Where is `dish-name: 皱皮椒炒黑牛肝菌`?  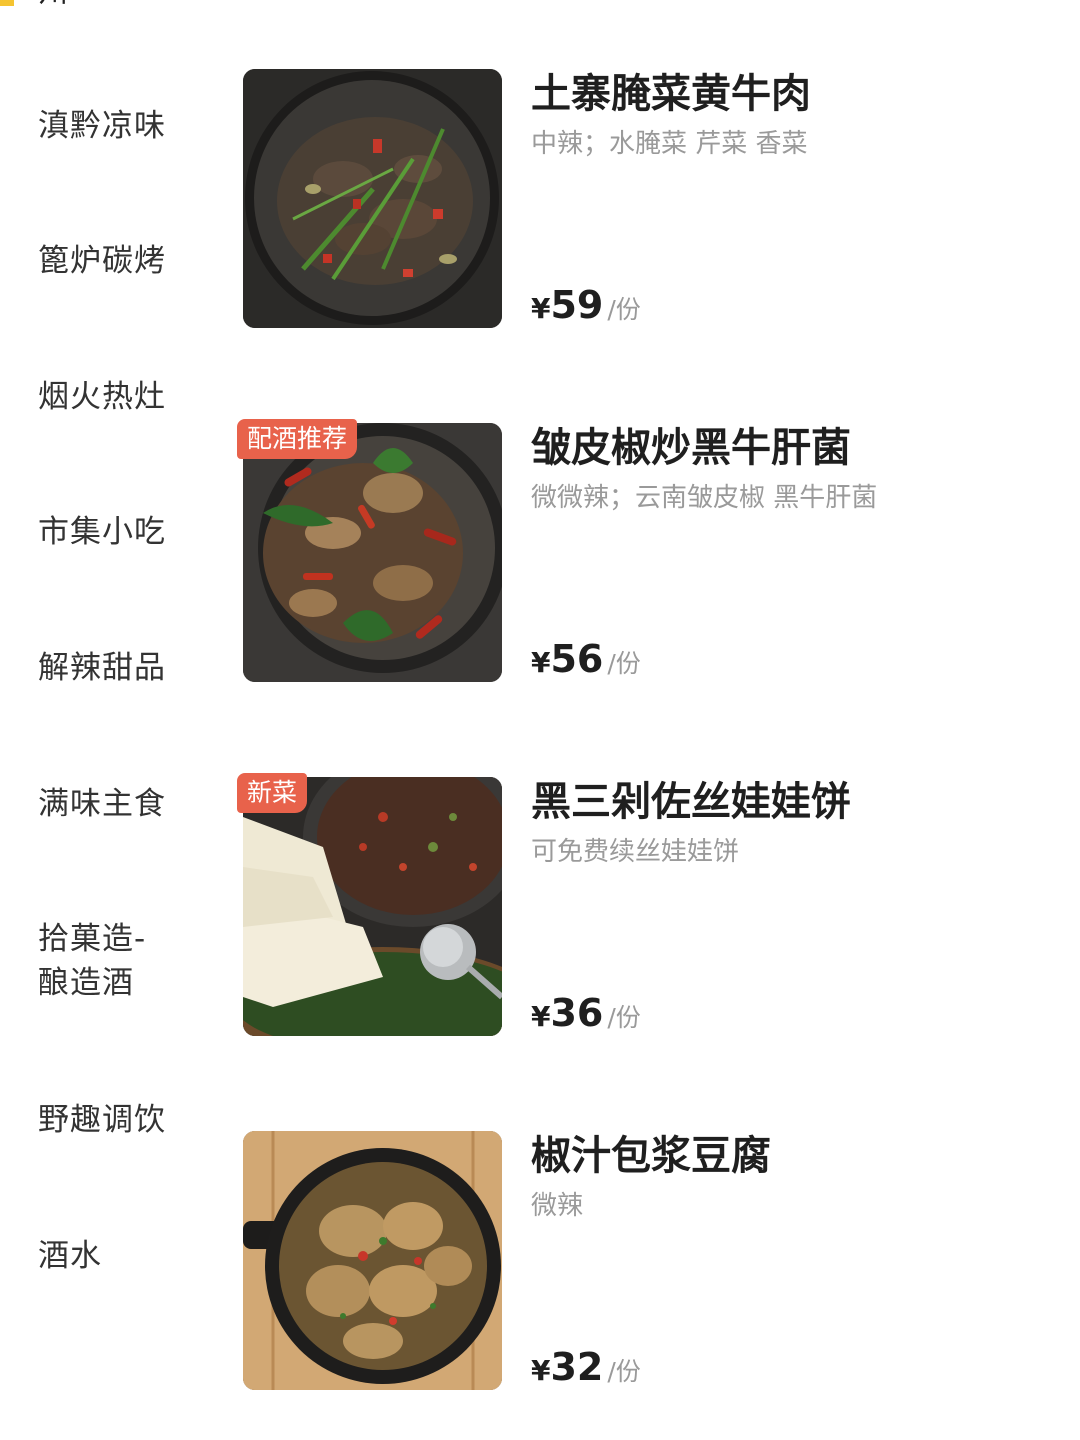 dish-name: 皱皮椒炒黑牛肝菌 is located at coordinates (691, 448).